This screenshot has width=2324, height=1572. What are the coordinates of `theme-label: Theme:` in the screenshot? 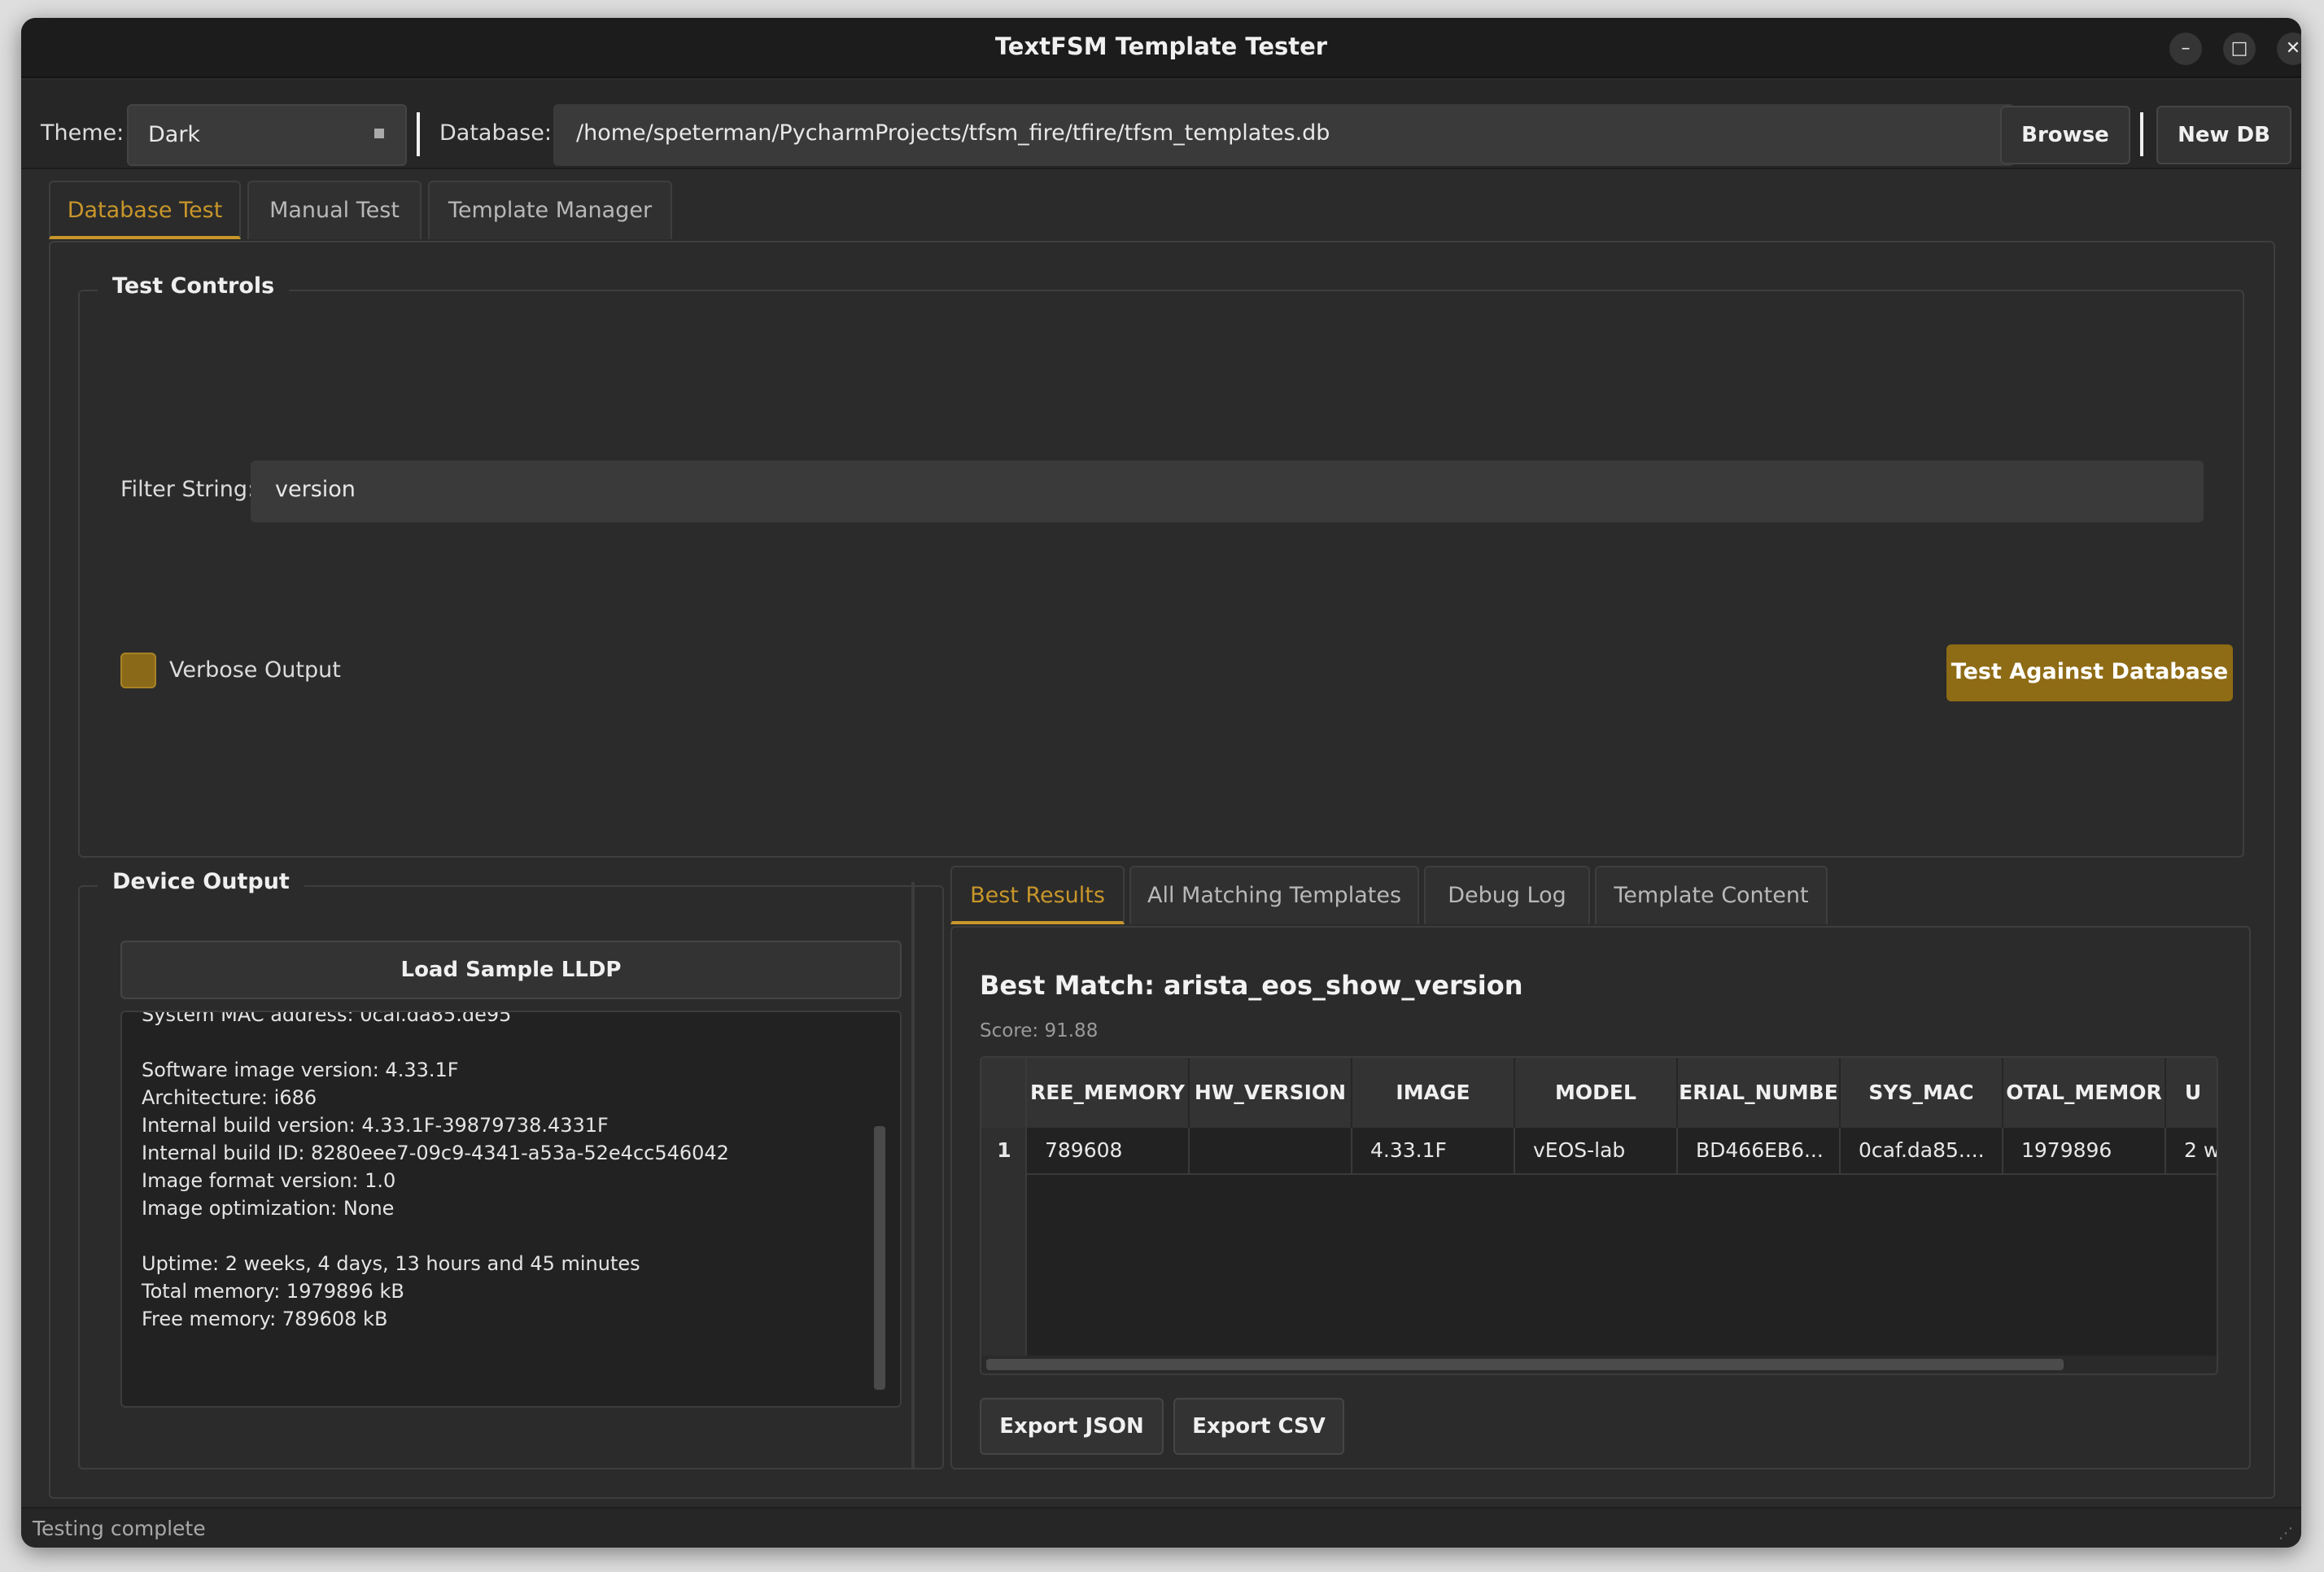 It's located at (82, 133).